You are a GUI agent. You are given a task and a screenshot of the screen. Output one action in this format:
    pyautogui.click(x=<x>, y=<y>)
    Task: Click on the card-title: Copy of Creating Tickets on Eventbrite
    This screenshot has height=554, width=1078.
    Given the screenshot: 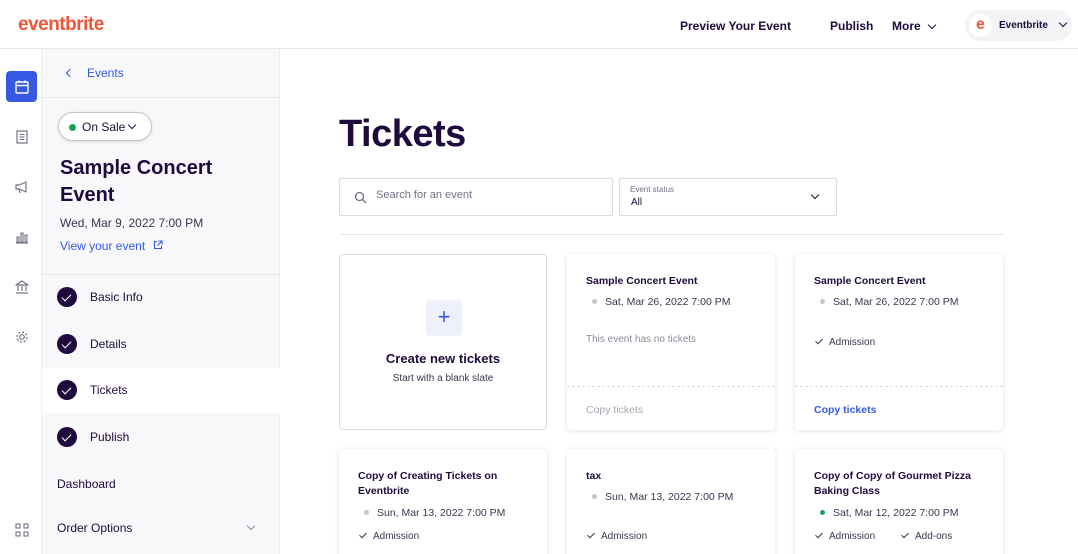 What is the action you would take?
    pyautogui.click(x=428, y=483)
    